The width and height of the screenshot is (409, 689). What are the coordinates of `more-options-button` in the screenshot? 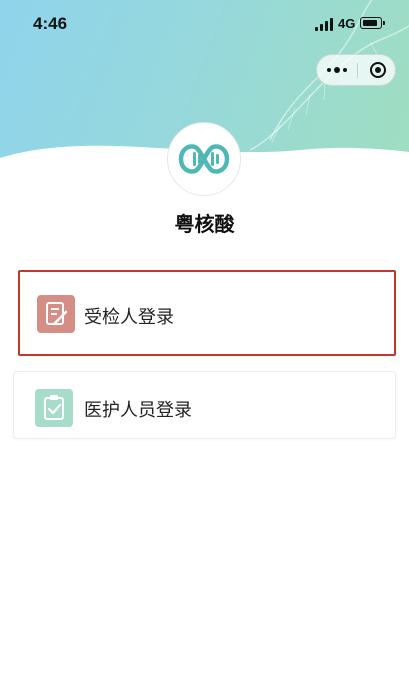 It's located at (337, 70).